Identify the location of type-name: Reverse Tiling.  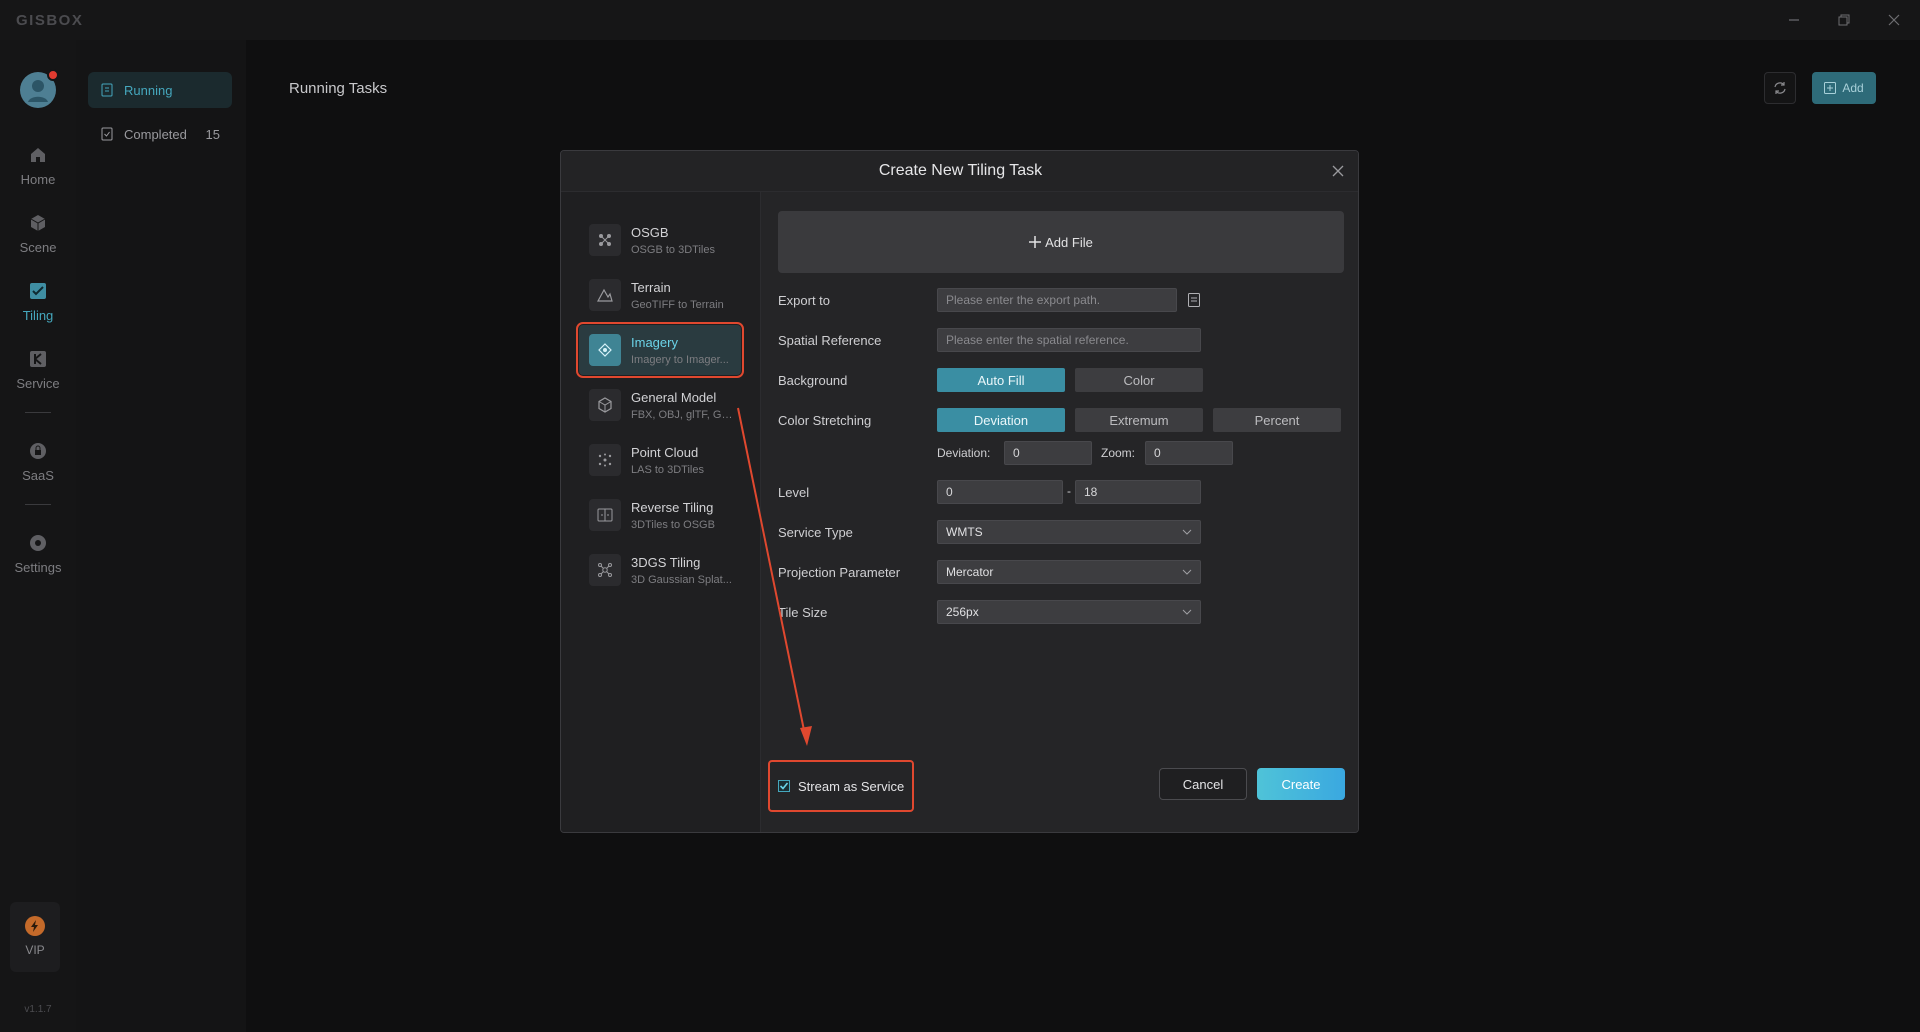
(672, 507).